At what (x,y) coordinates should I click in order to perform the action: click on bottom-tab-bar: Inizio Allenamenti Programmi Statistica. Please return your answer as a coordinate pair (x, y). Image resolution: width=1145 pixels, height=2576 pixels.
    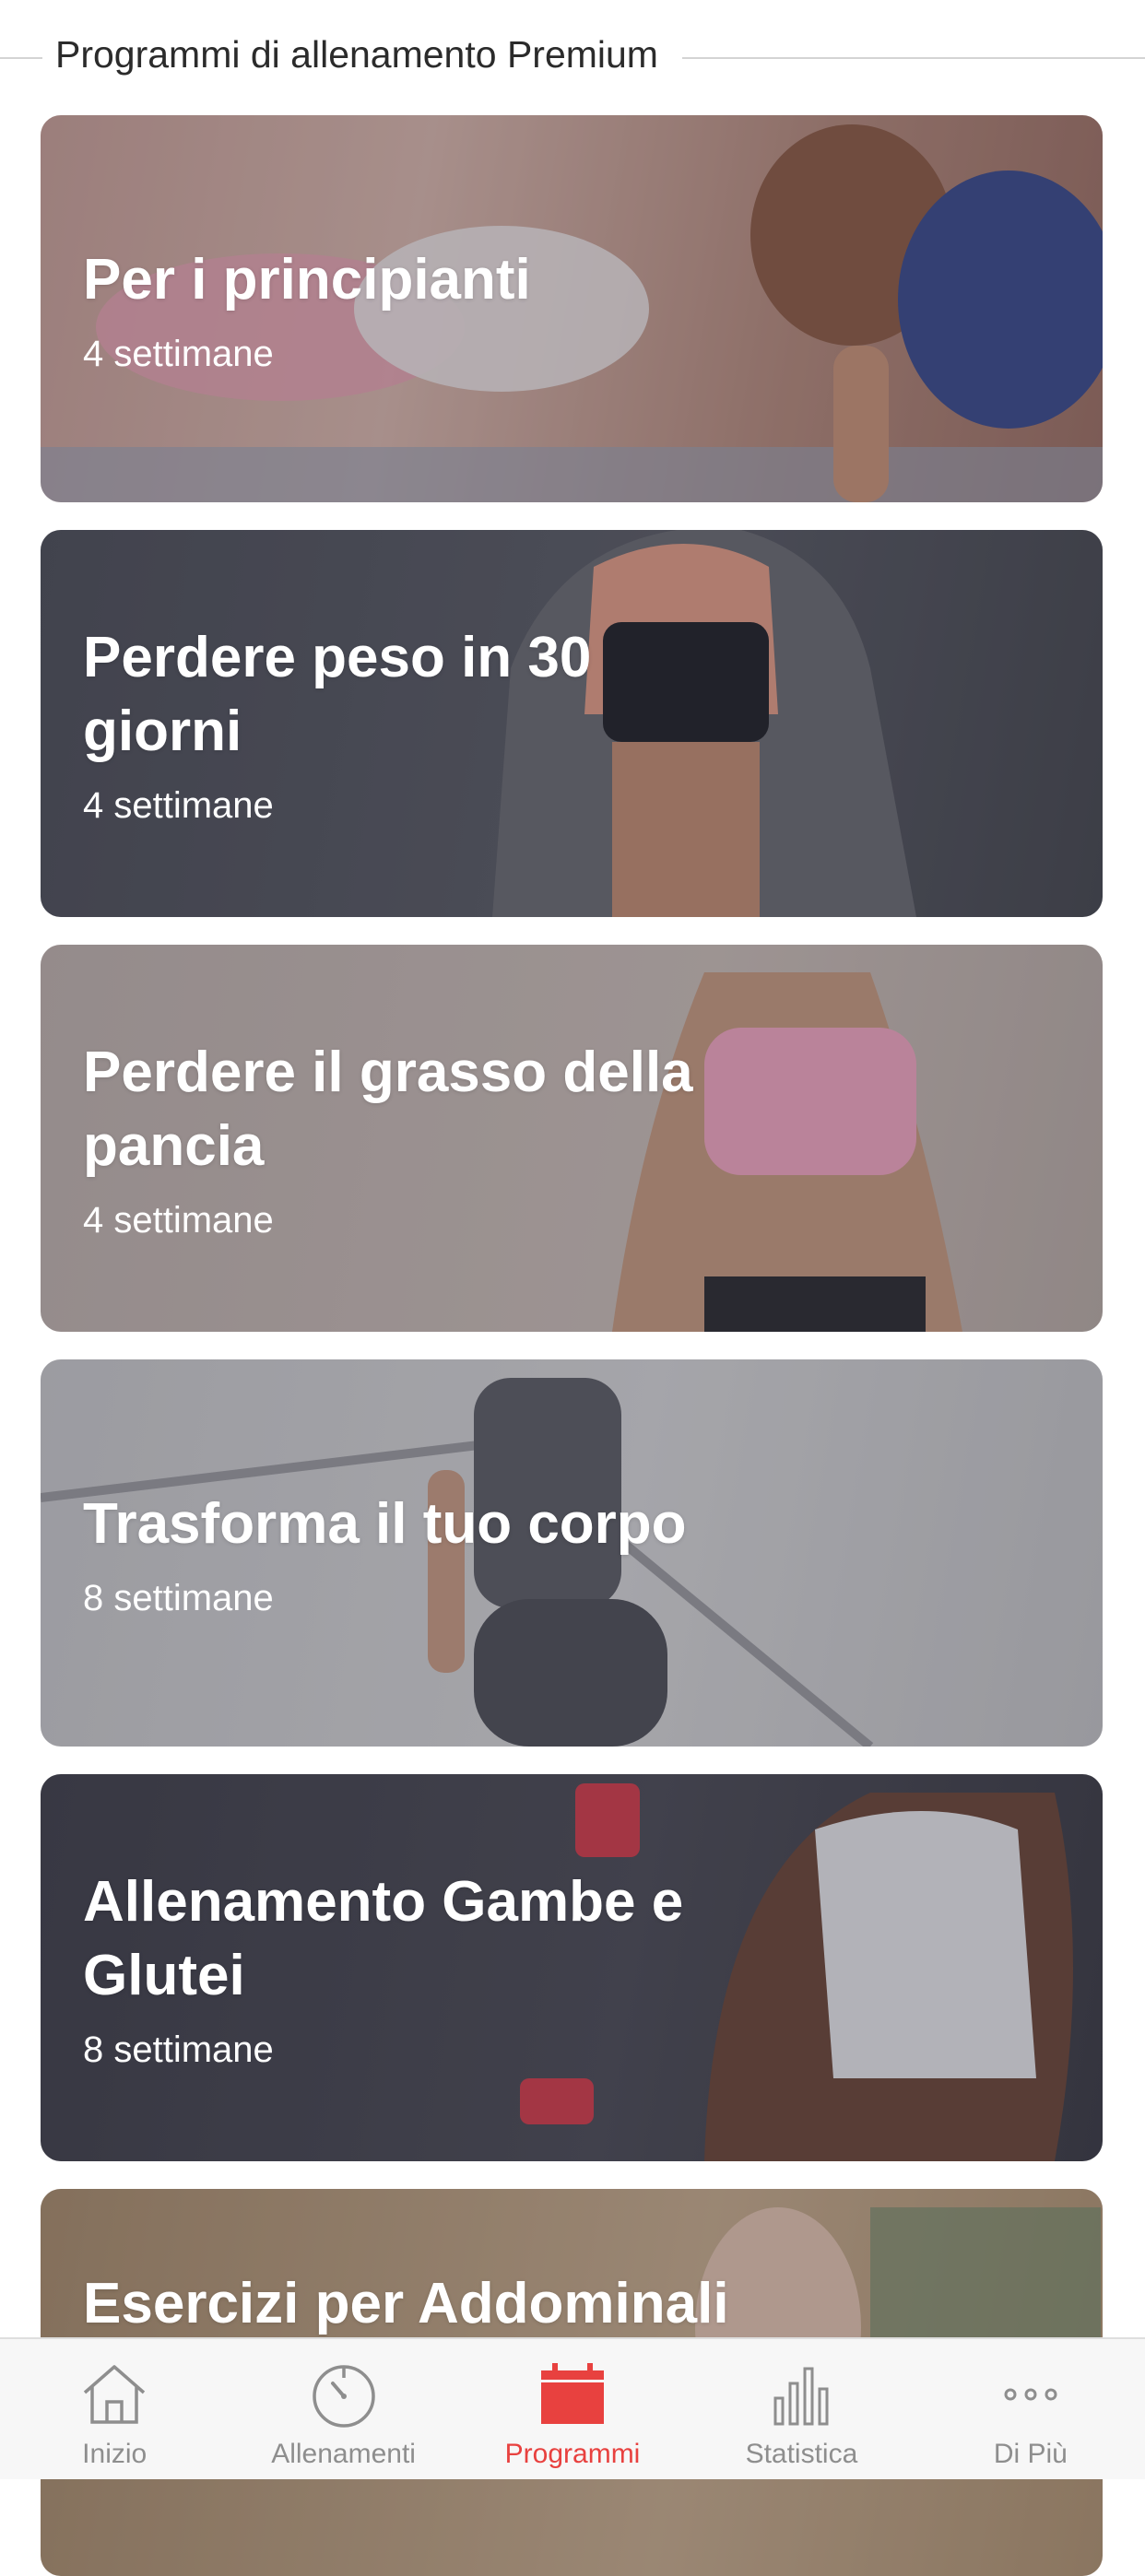
    Looking at the image, I should click on (572, 2408).